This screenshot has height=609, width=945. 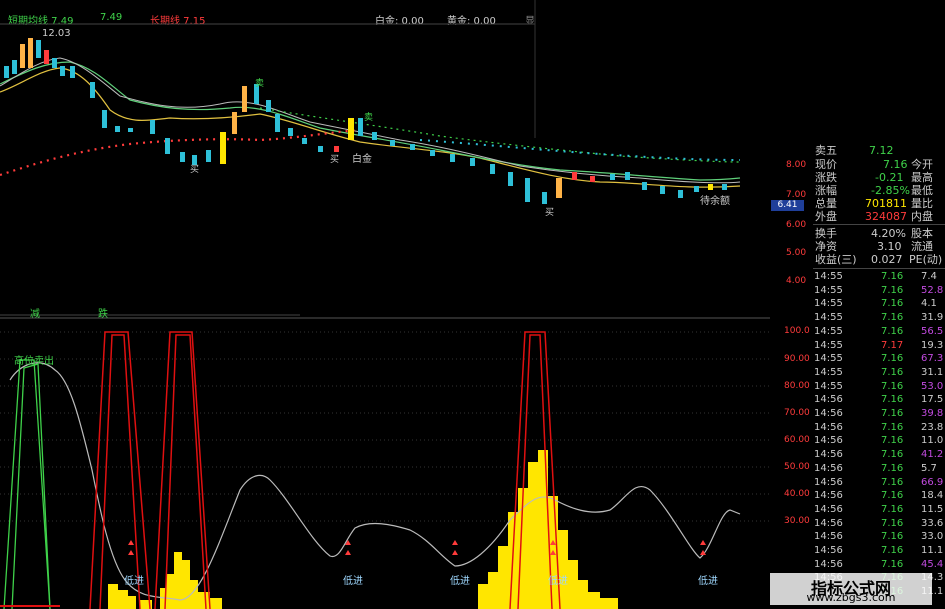 What do you see at coordinates (932, 345) in the screenshot?
I see `trade-volume: 19.3` at bounding box center [932, 345].